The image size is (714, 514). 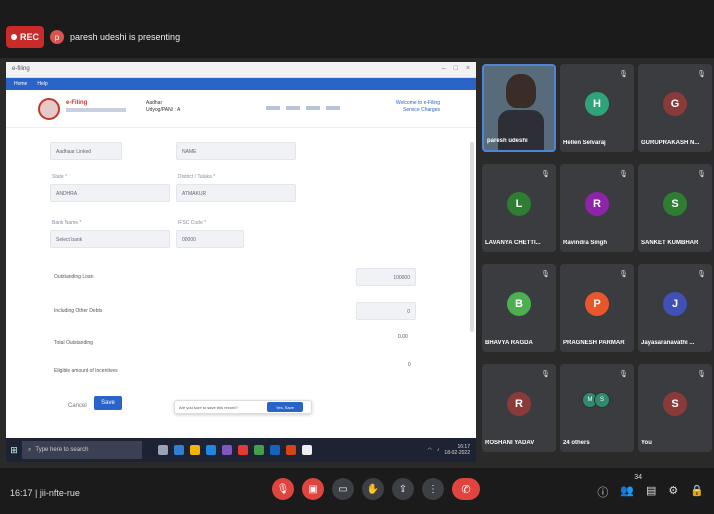 I want to click on header-info-line: Udyog/PAN/ : A, so click(x=163, y=110).